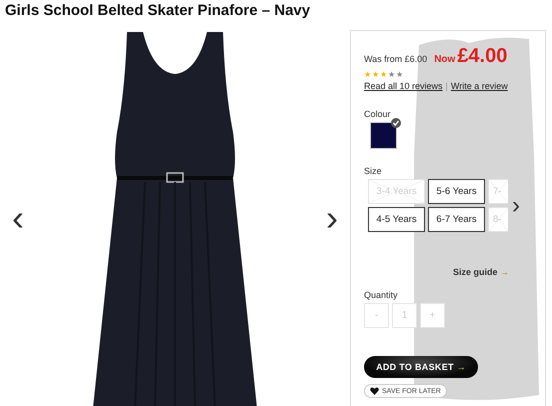  I want to click on size-option: 6-7 Years, so click(456, 219).